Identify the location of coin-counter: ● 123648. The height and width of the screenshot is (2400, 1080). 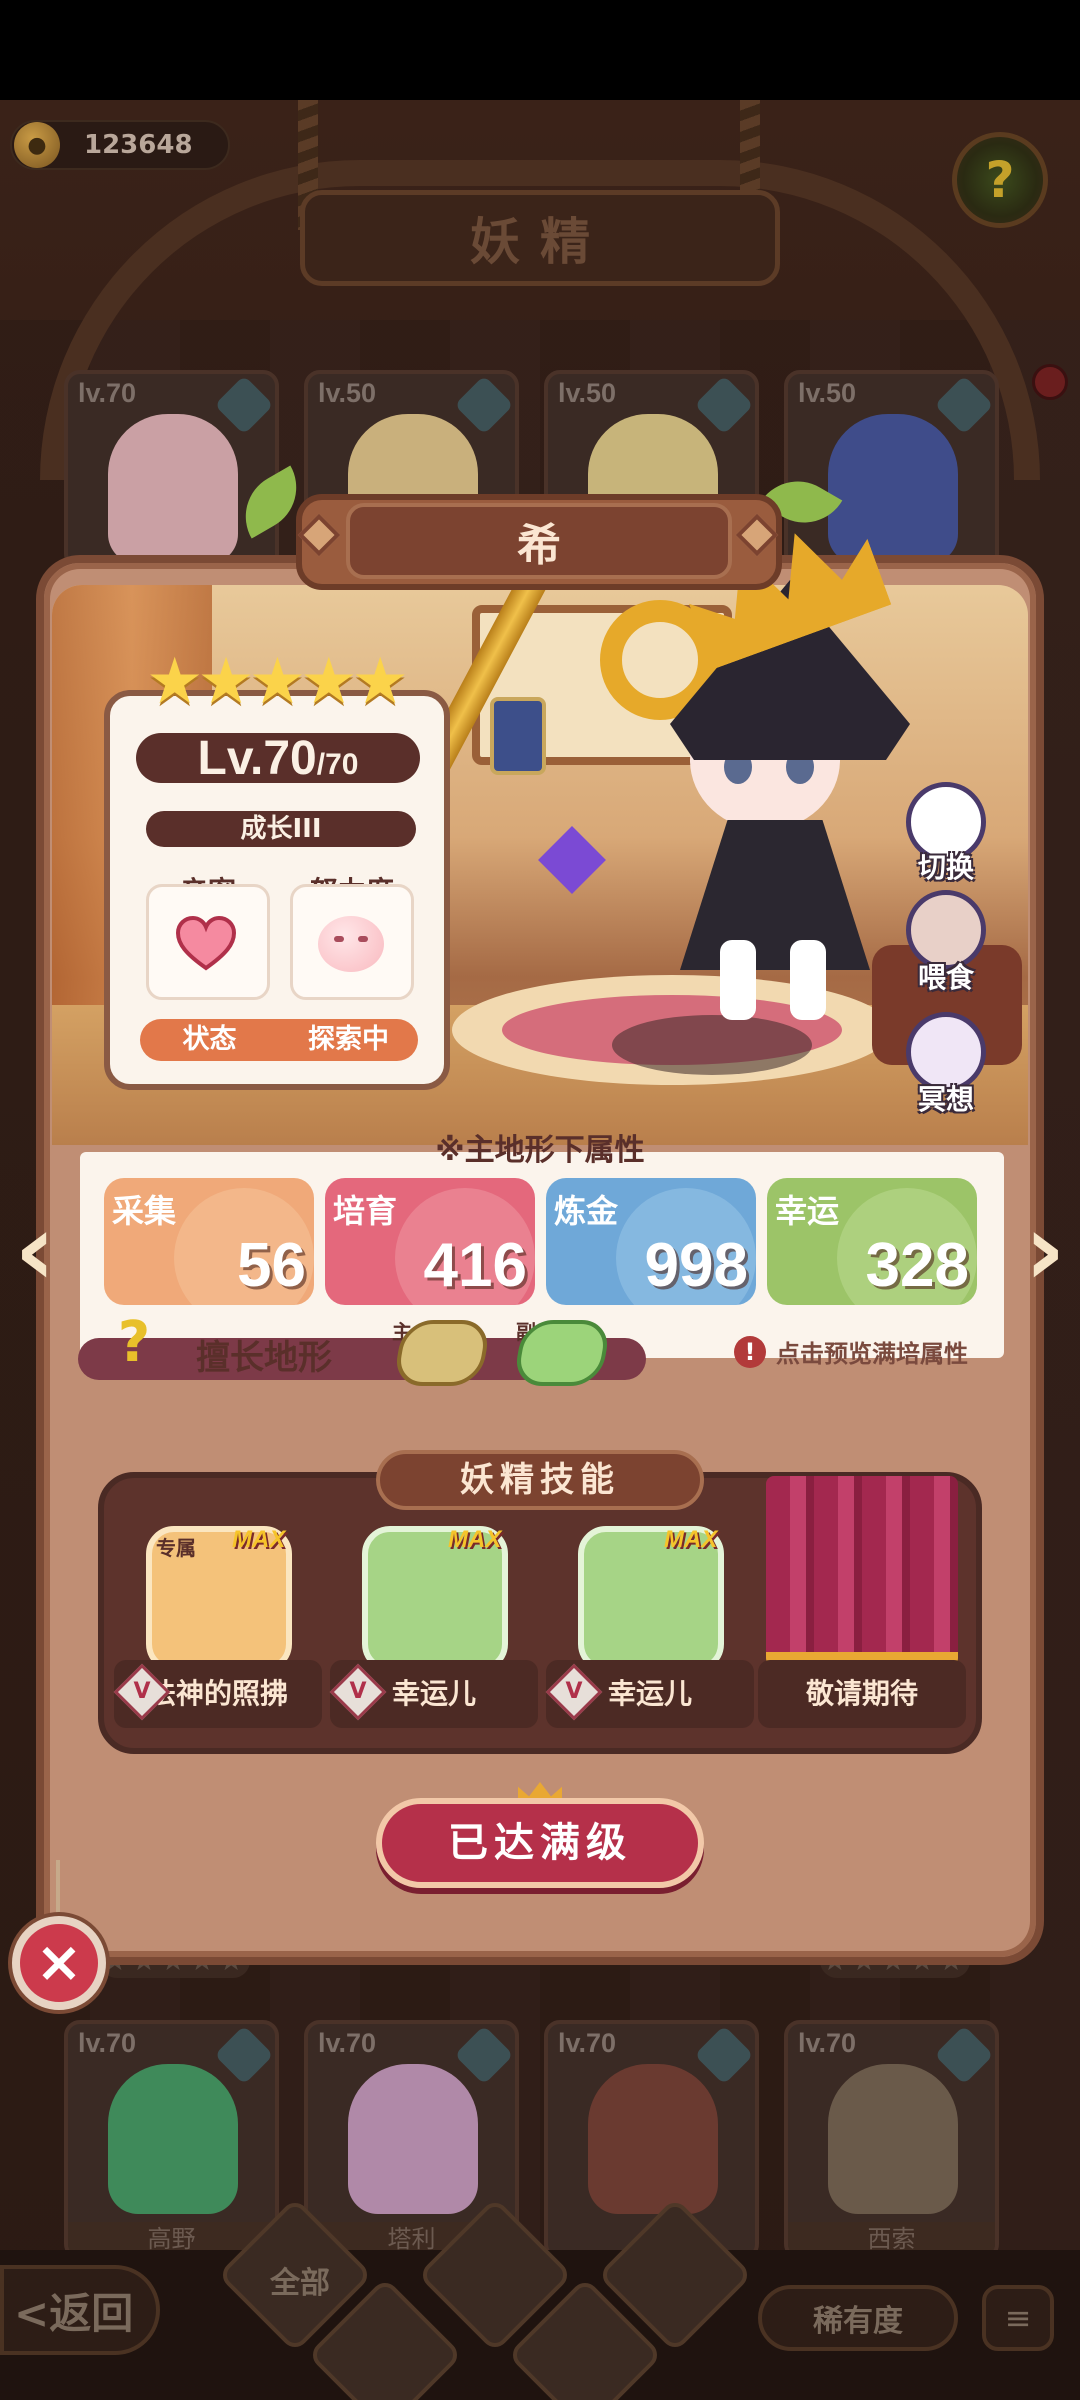
(120, 145).